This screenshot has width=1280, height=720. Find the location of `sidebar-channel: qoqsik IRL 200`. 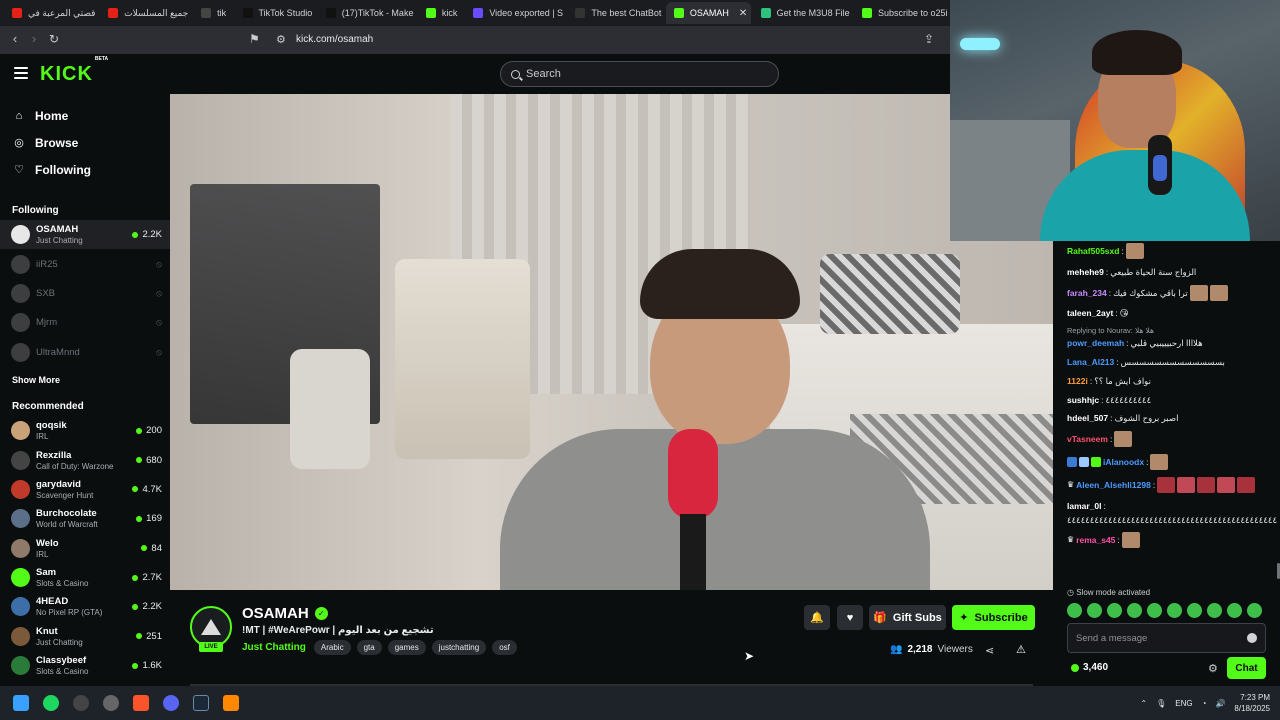

sidebar-channel: qoqsik IRL 200 is located at coordinates (85, 430).